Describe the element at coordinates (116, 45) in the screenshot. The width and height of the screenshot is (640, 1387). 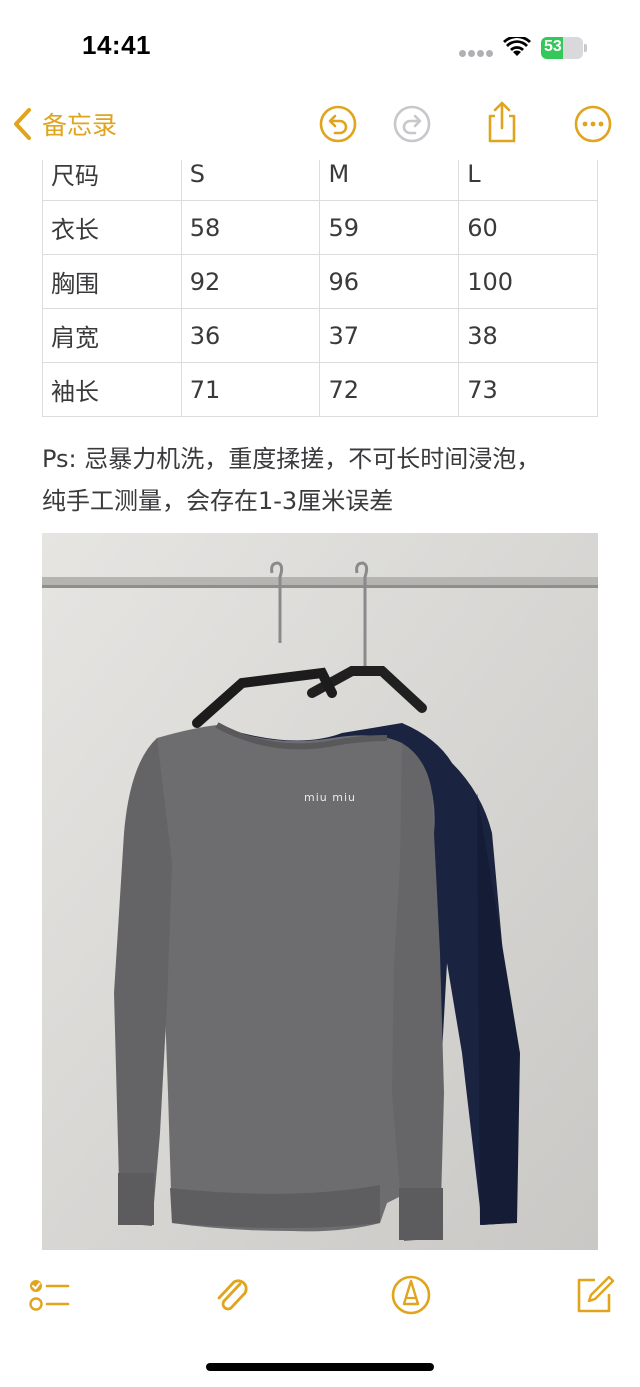
I see `status-time: 14:41` at that location.